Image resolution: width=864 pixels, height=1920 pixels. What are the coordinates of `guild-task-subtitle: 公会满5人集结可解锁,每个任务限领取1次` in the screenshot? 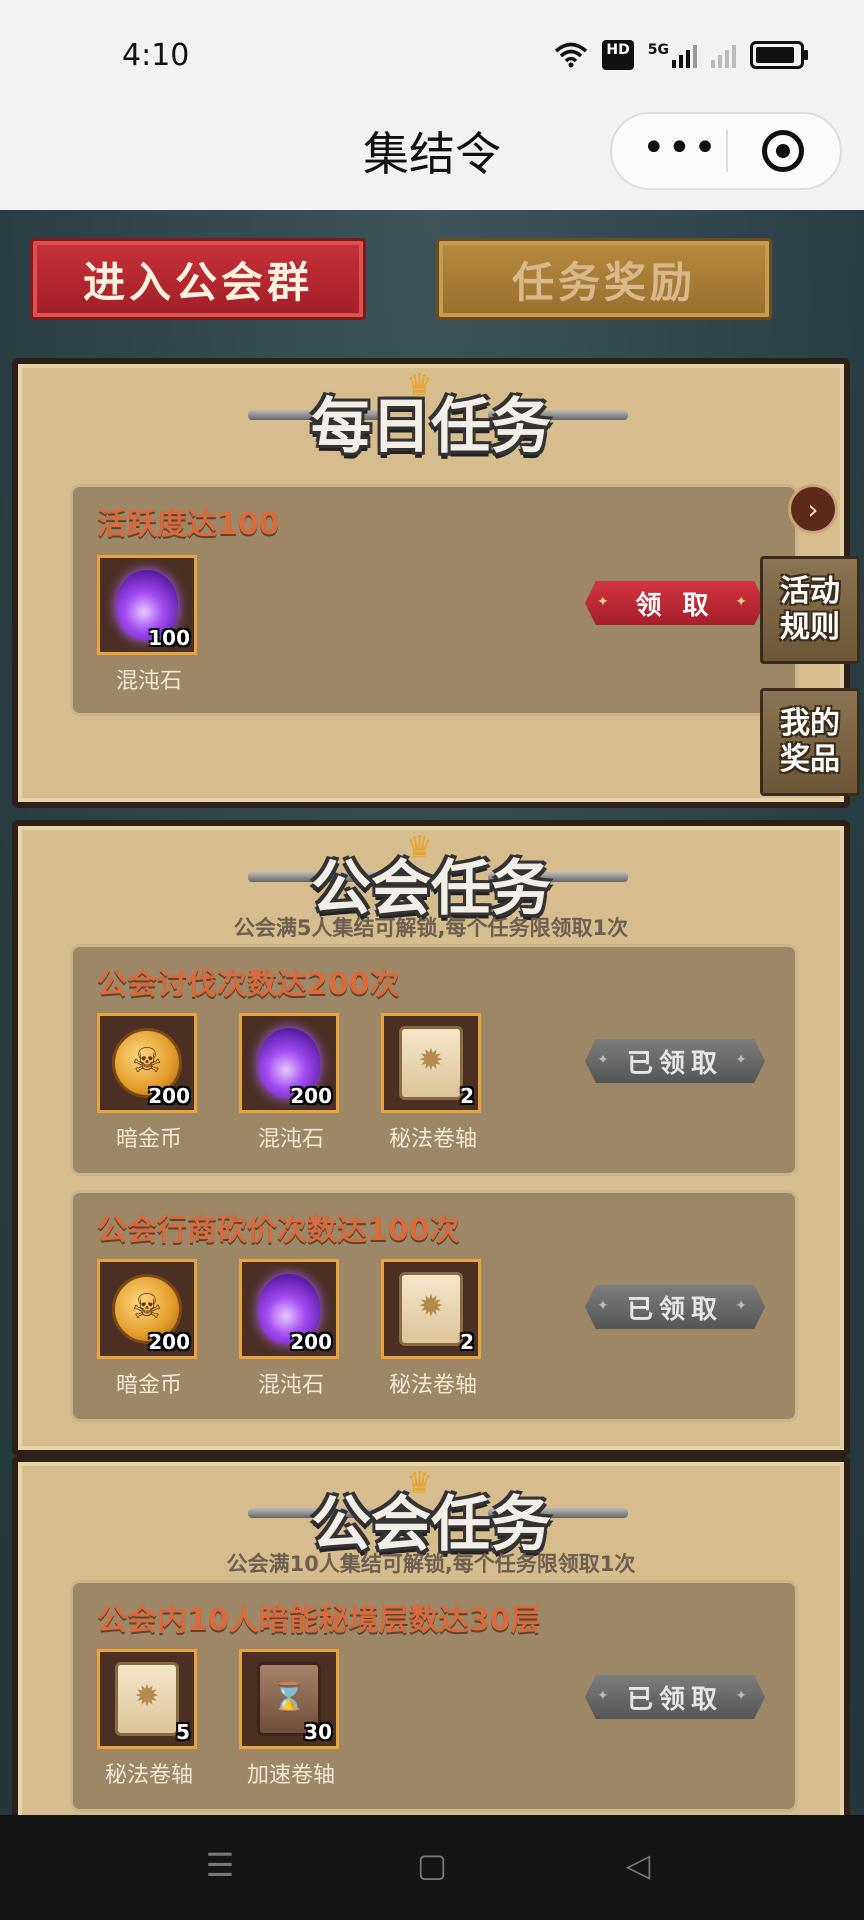 It's located at (431, 928).